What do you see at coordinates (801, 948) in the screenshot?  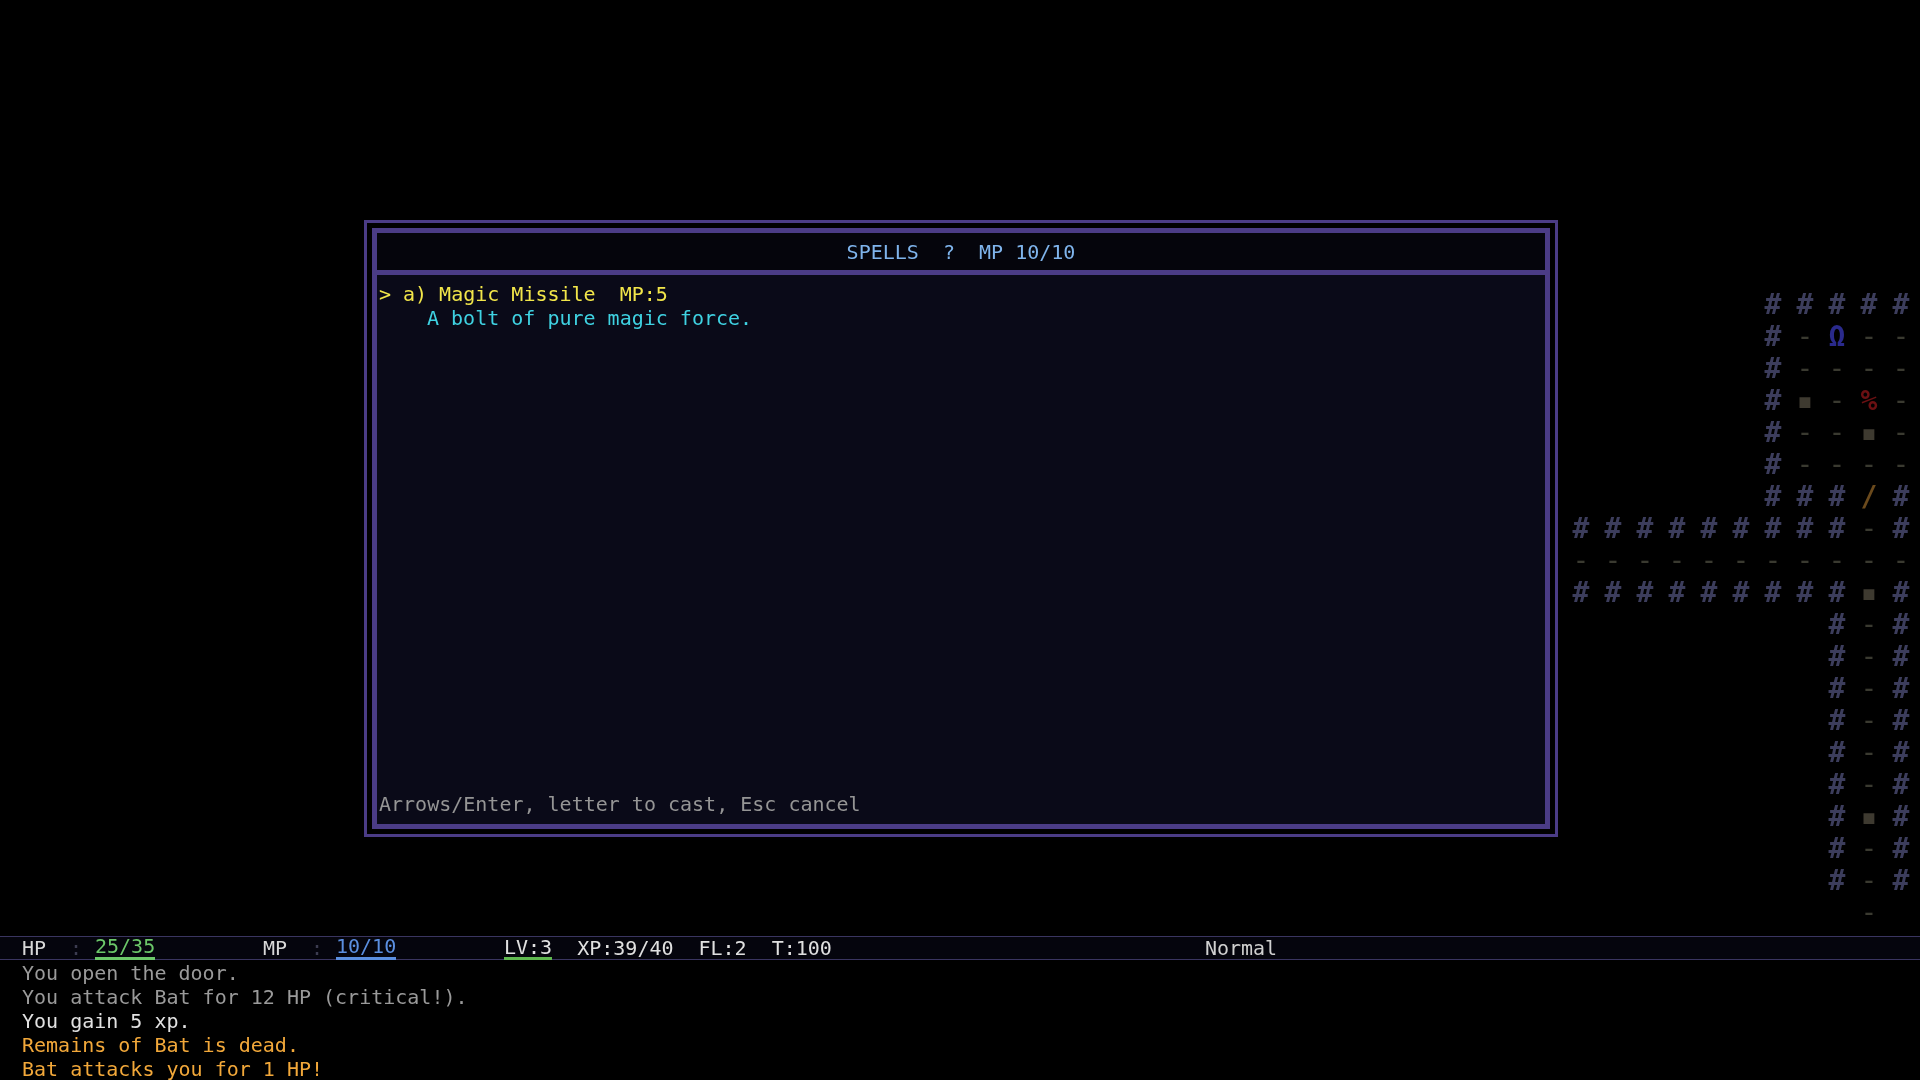 I see `status-text: T:100` at bounding box center [801, 948].